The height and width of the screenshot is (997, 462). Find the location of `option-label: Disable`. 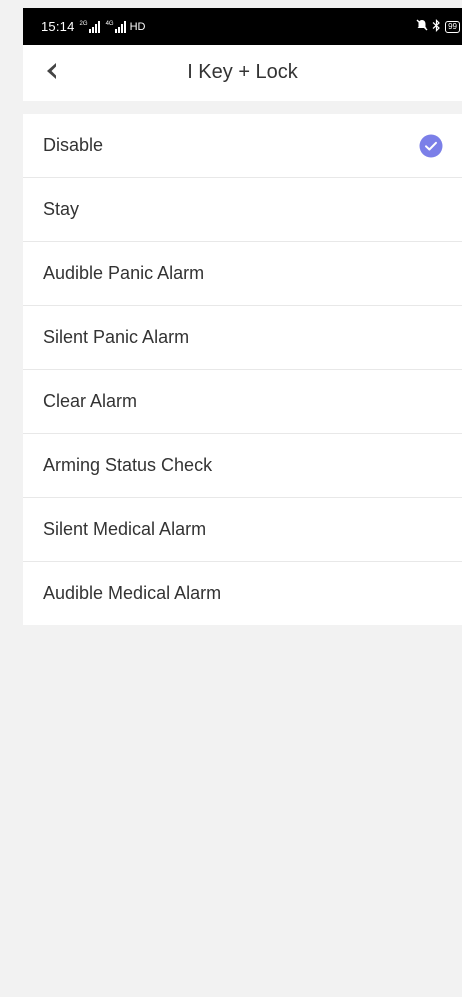

option-label: Disable is located at coordinates (73, 145).